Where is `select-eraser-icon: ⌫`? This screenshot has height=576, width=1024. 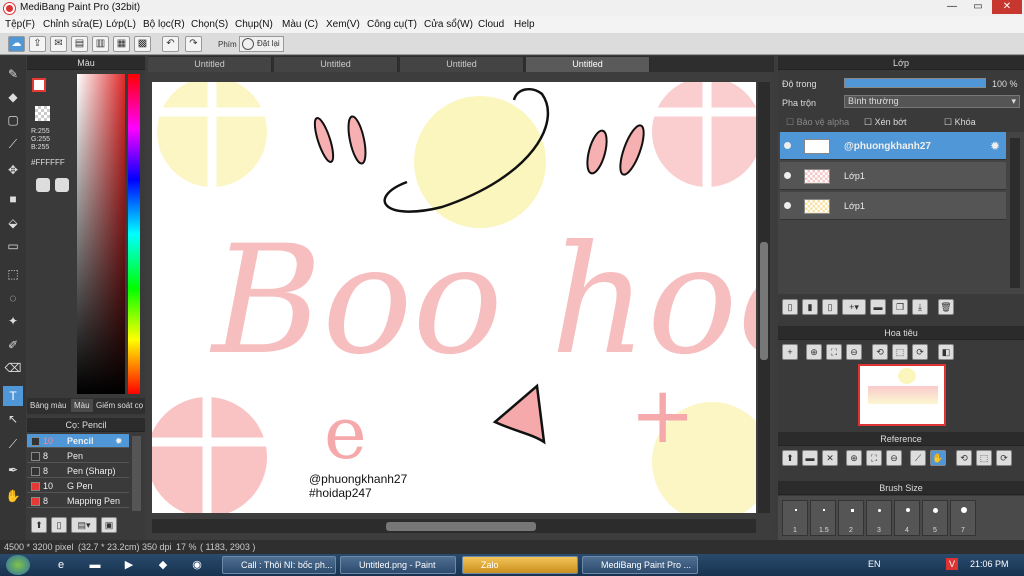
select-eraser-icon: ⌫ is located at coordinates (13, 368).